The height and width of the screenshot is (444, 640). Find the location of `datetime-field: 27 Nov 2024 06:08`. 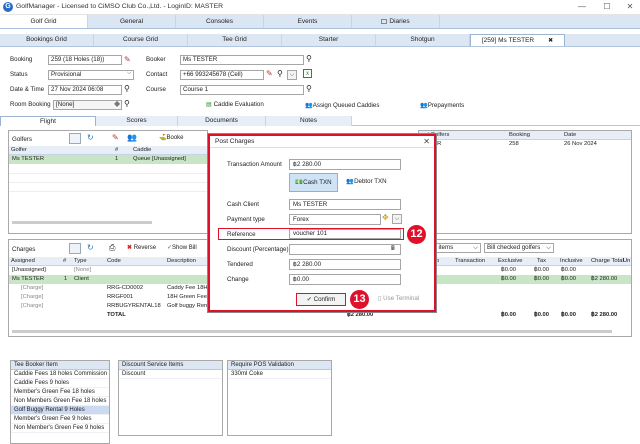

datetime-field: 27 Nov 2024 06:08 is located at coordinates (85, 90).